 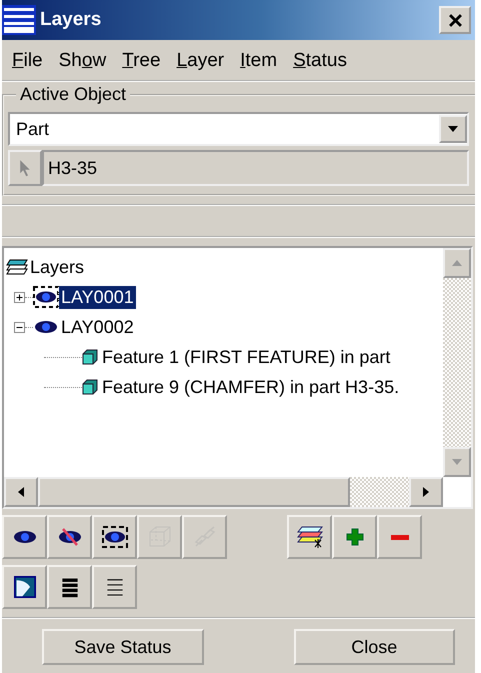 I want to click on dialog-button: Close, so click(x=374, y=647).